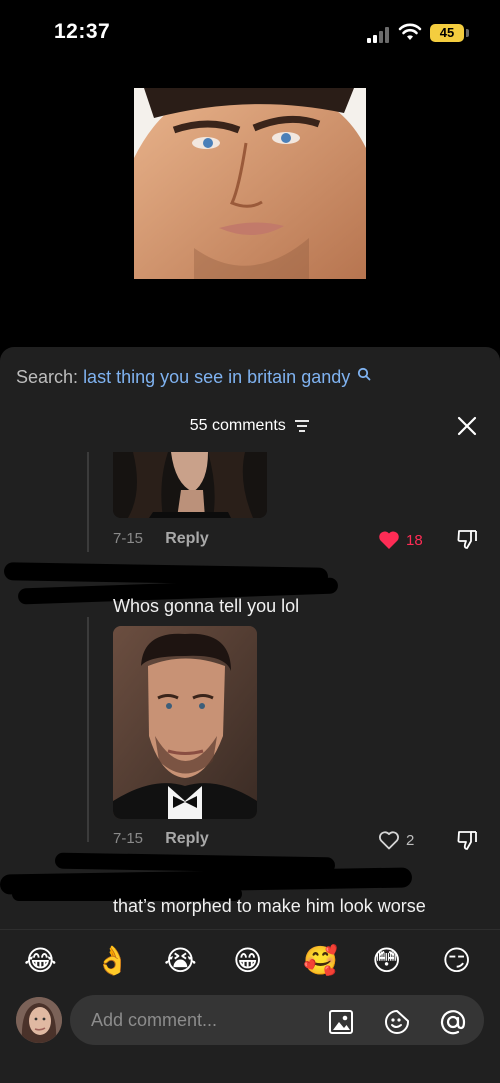 This screenshot has height=1083, width=500. Describe the element at coordinates (414, 540) in the screenshot. I see `like-count: 18` at that location.